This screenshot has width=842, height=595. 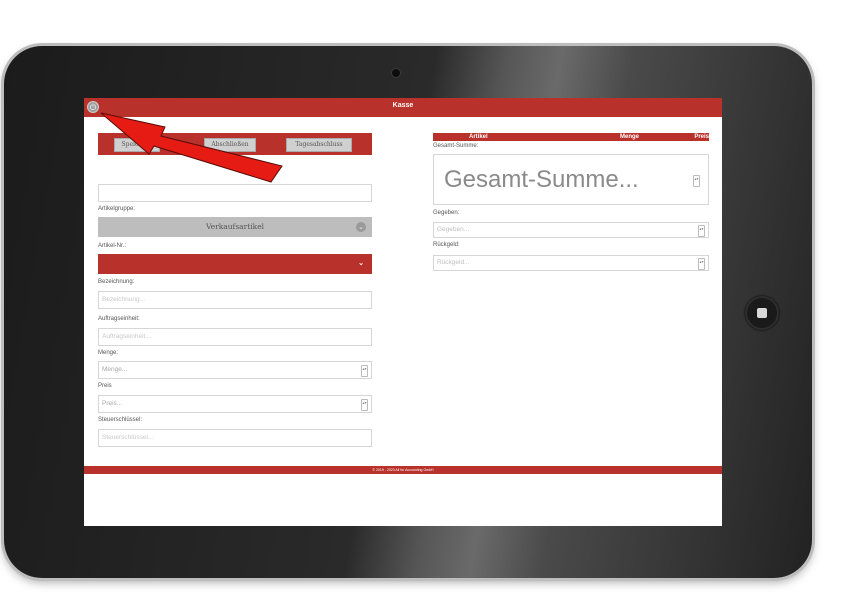 I want to click on footer: © 2019 - 2020 All for Accounting GmbH, so click(x=403, y=470).